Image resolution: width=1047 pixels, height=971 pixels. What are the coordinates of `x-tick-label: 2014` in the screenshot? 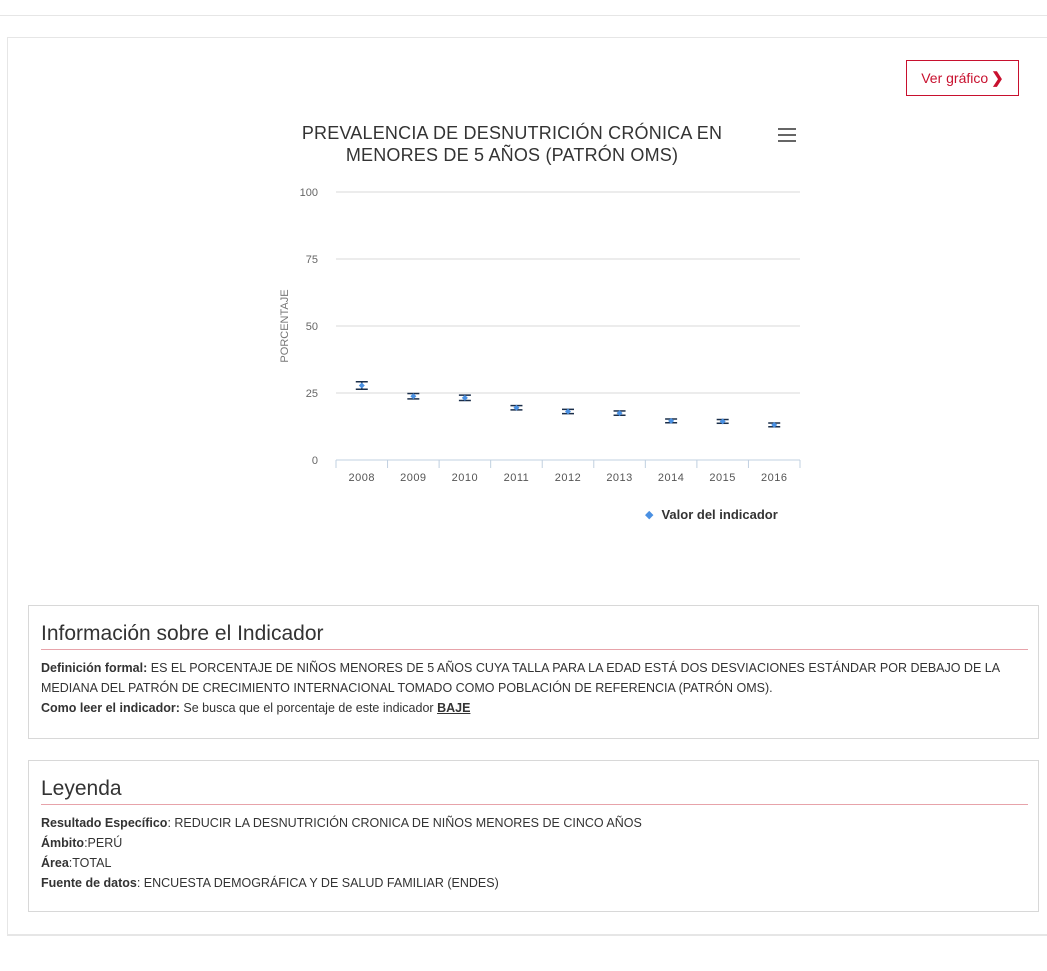 It's located at (671, 478).